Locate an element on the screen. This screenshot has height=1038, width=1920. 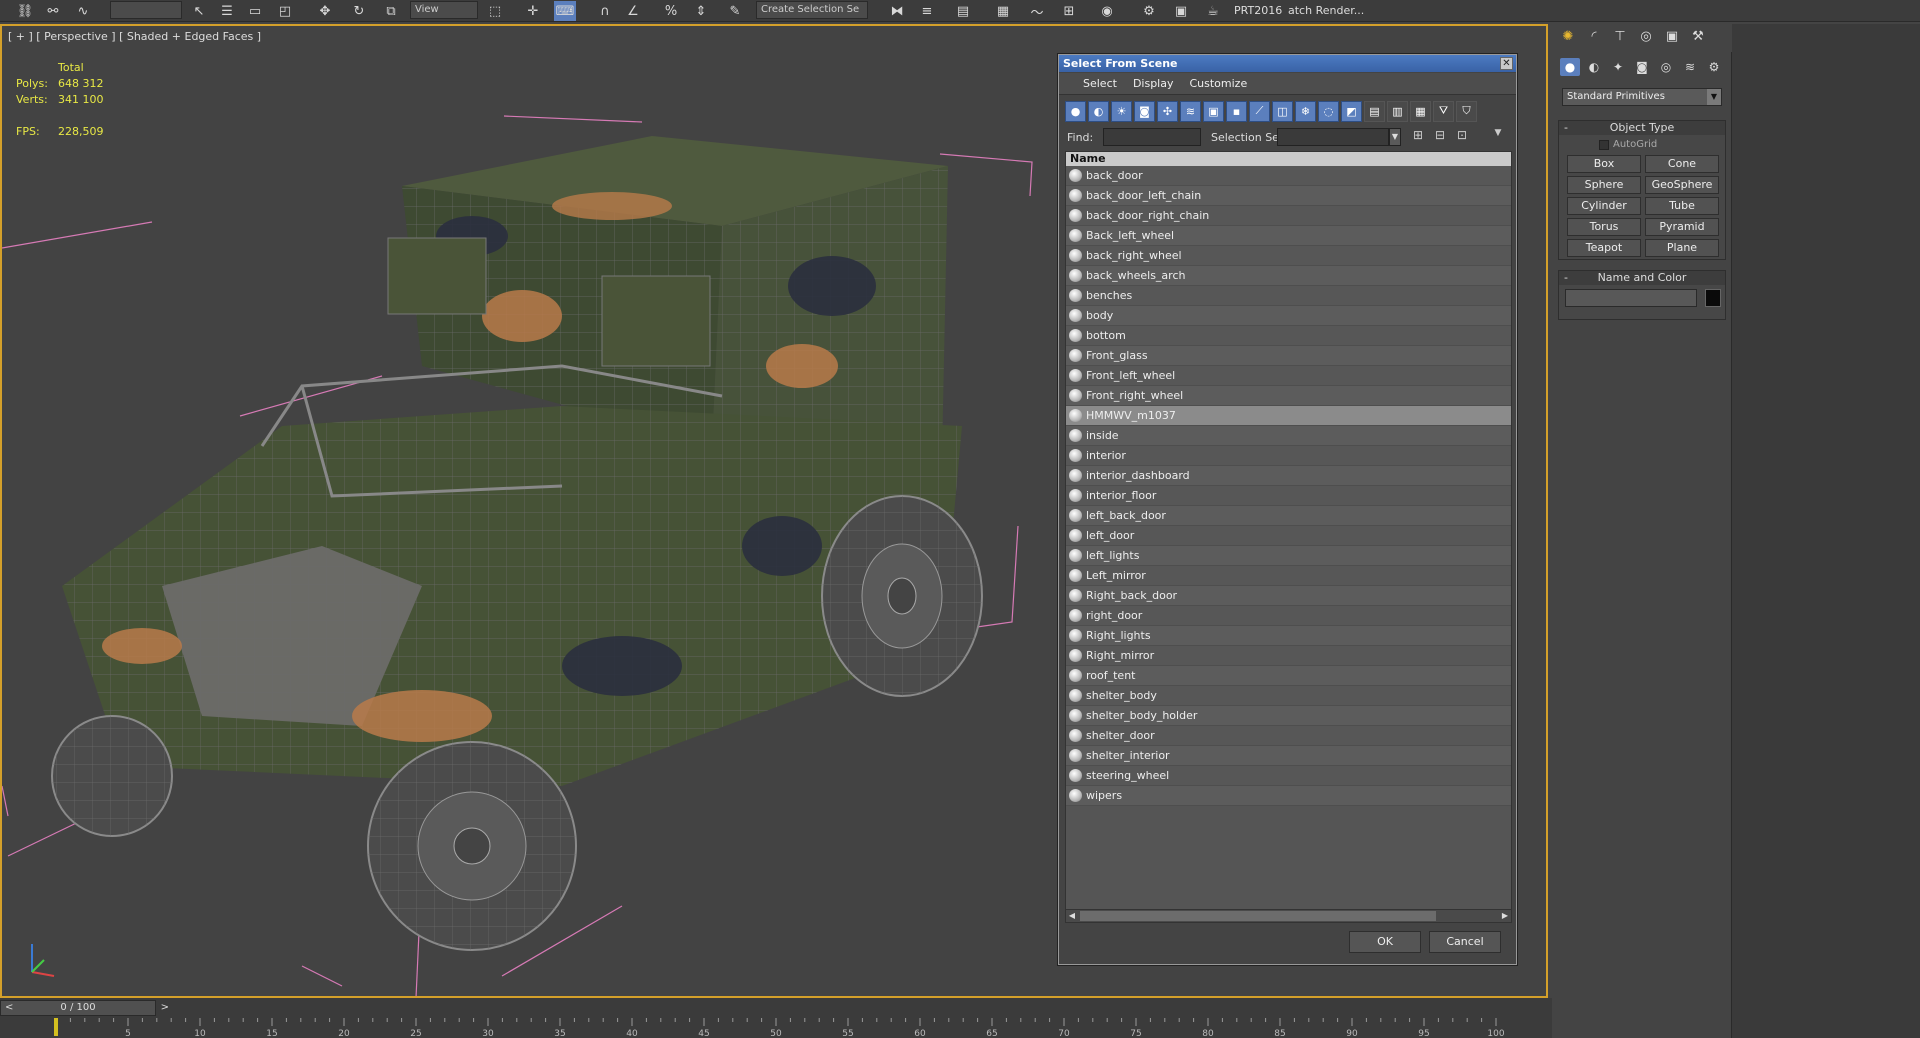
list-item: Right_mirror is located at coordinates (1288, 656).